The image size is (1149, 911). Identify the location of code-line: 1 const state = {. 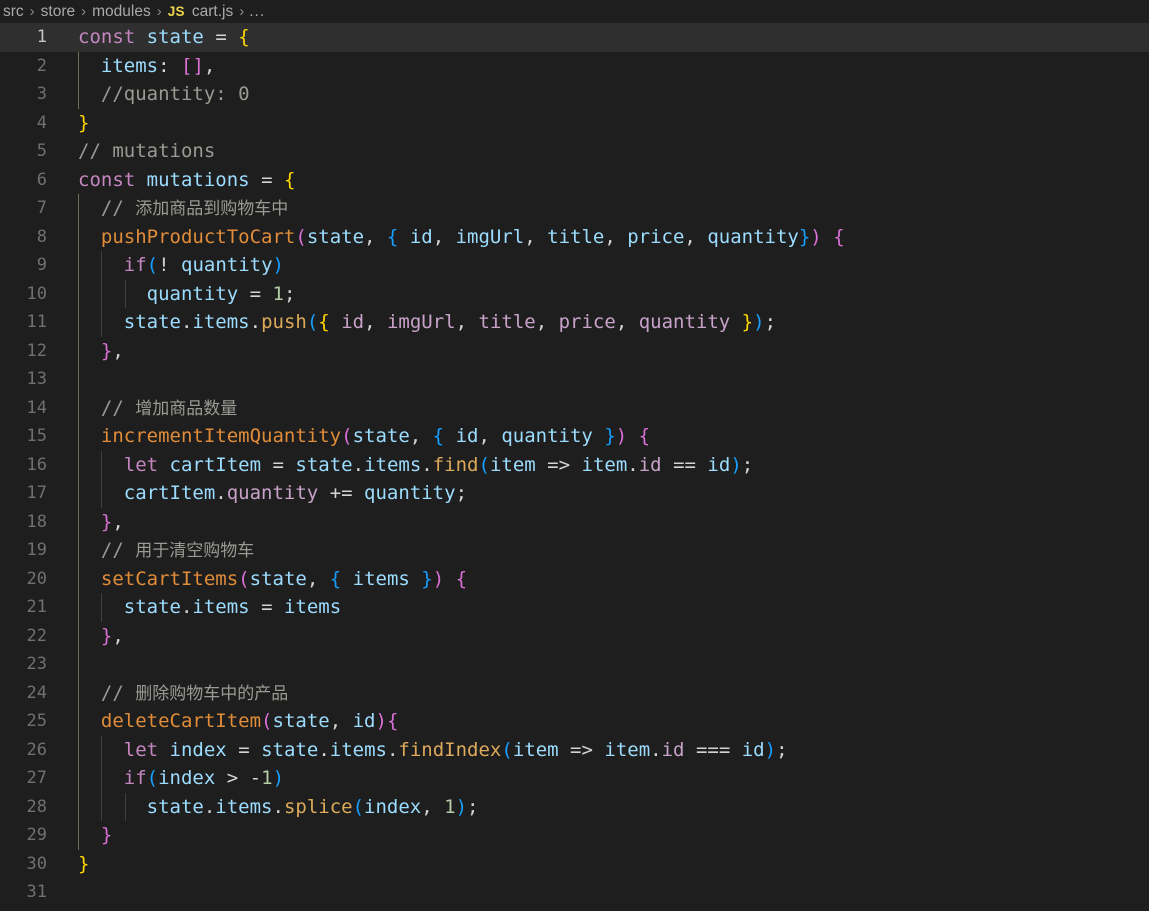
(574, 37).